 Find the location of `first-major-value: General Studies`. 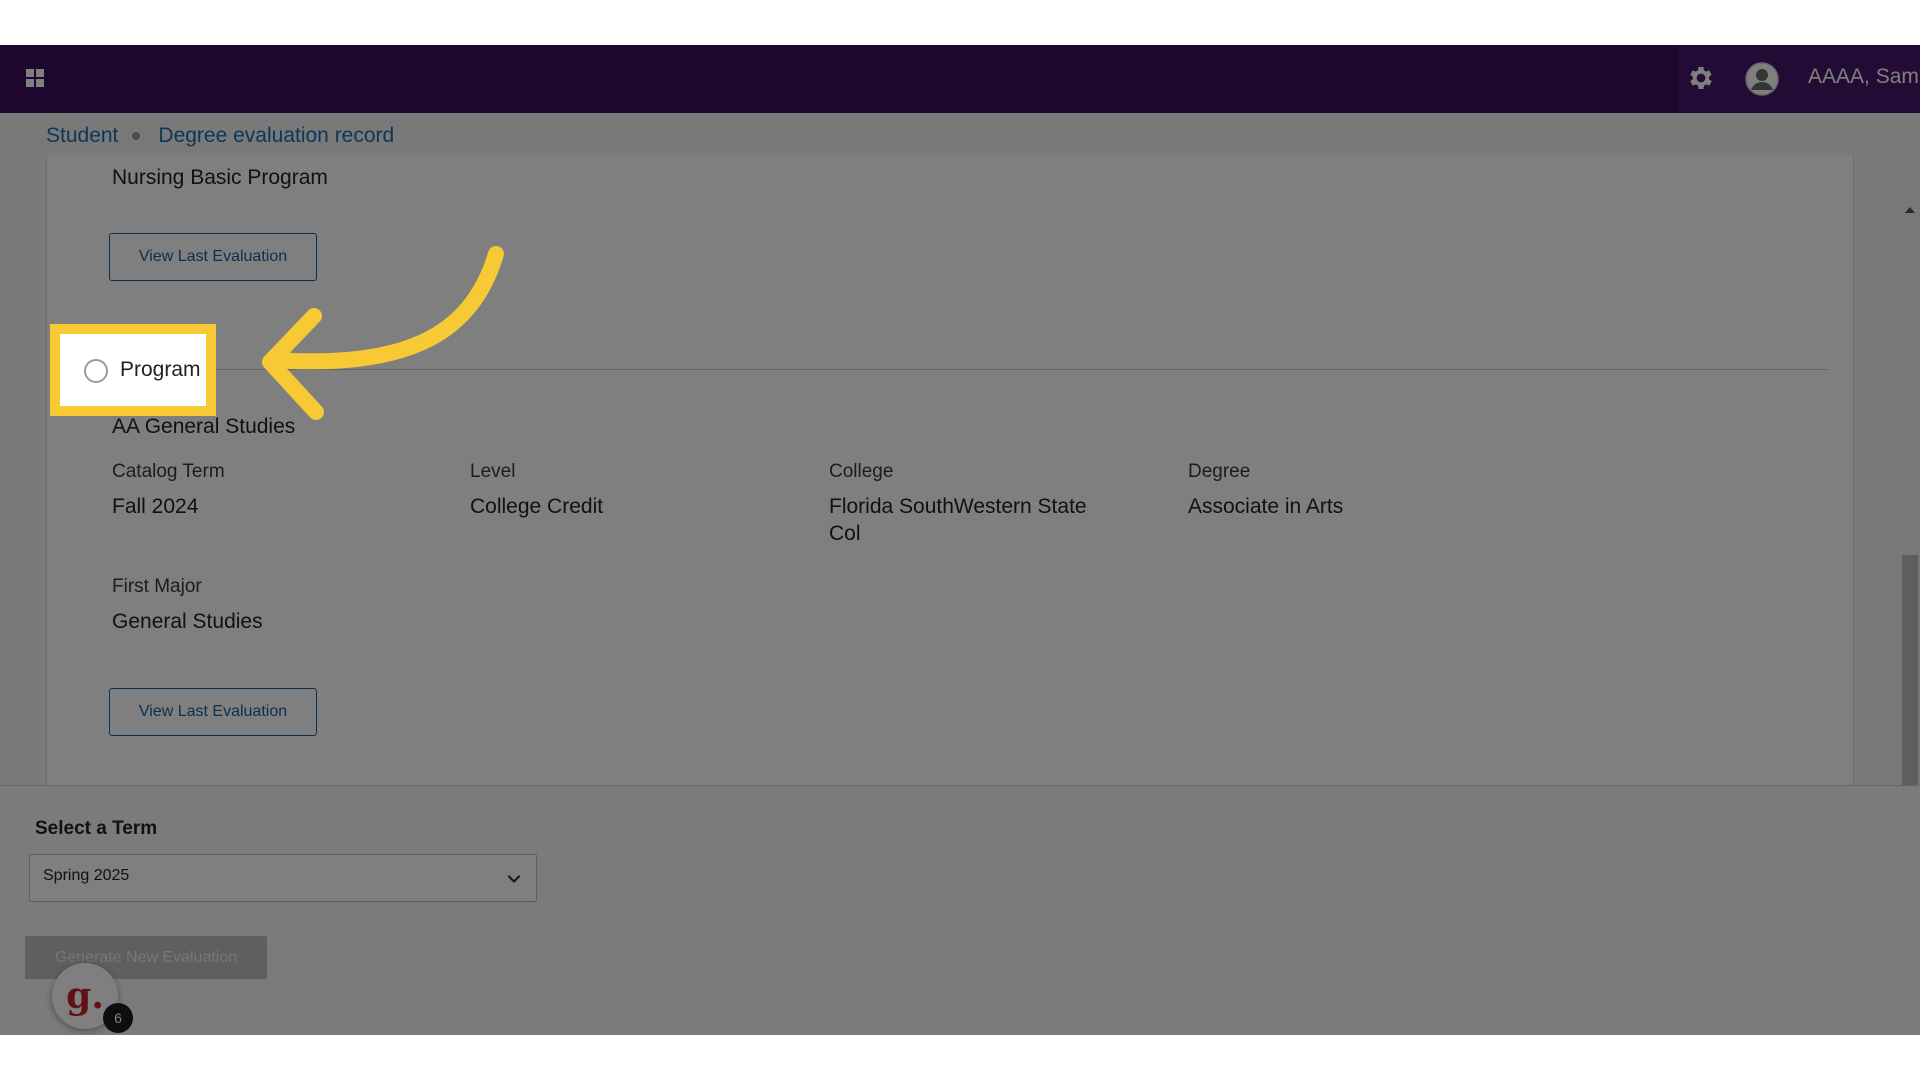

first-major-value: General Studies is located at coordinates (187, 621).